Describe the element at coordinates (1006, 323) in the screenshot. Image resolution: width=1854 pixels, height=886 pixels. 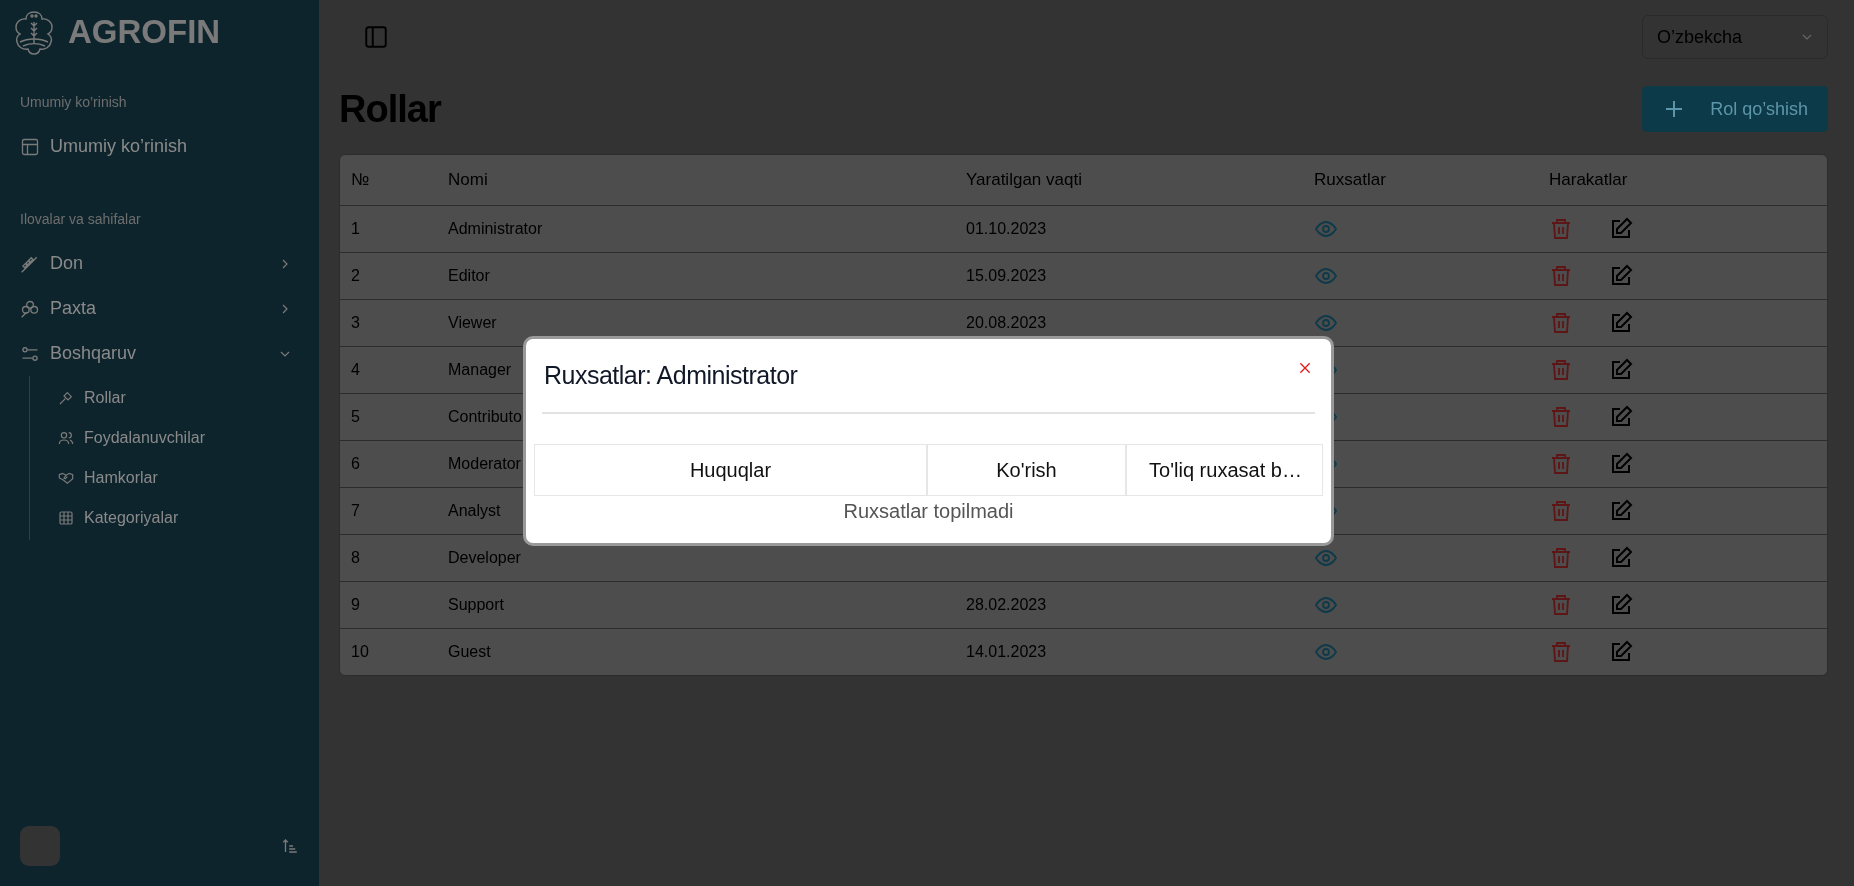
I see `table-cell: 20.08.2023` at that location.